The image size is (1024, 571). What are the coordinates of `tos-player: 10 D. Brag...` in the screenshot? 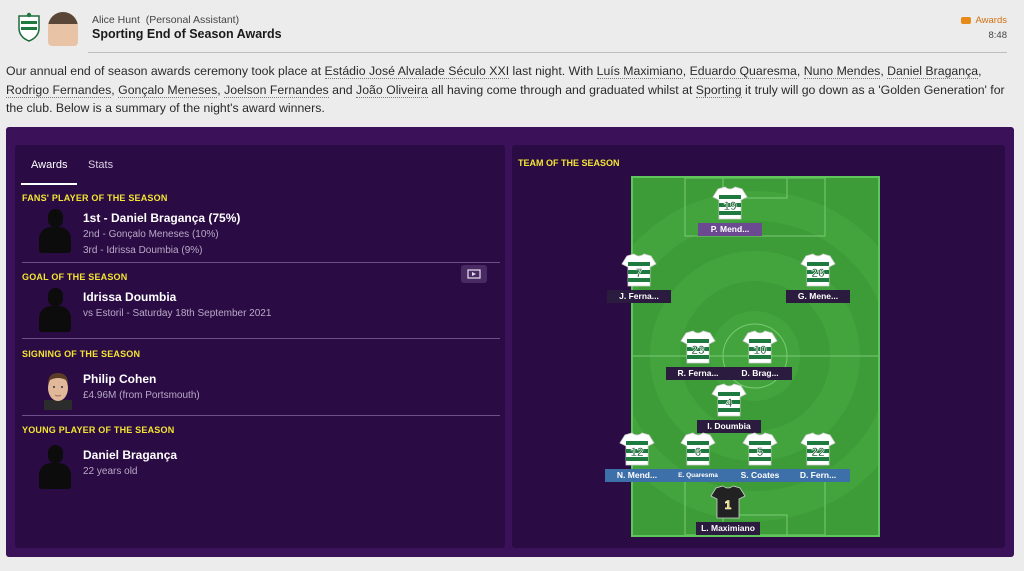 It's located at (760, 357).